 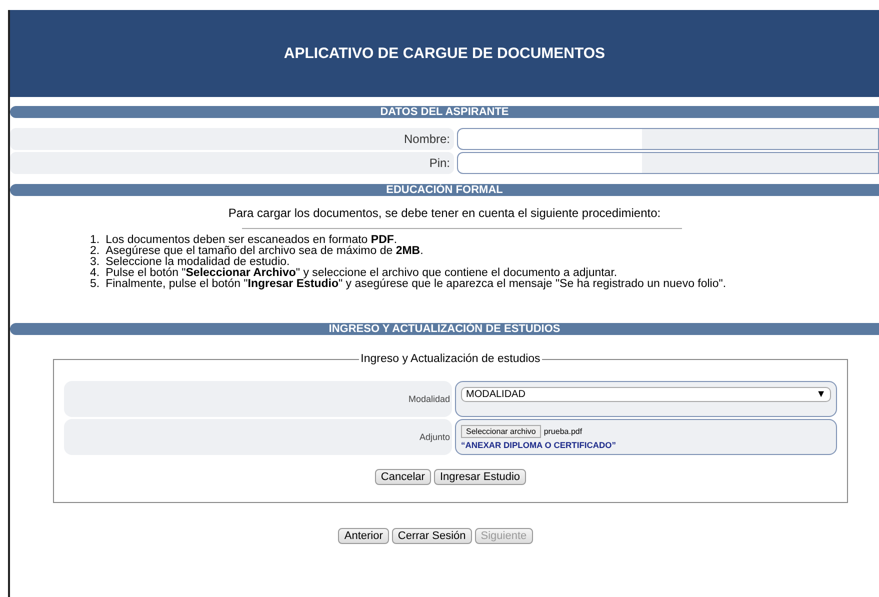 What do you see at coordinates (444, 213) in the screenshot?
I see `intro-text: Para cargar los documentos, se debe tener en cuenta el siguiente procedimiento:` at bounding box center [444, 213].